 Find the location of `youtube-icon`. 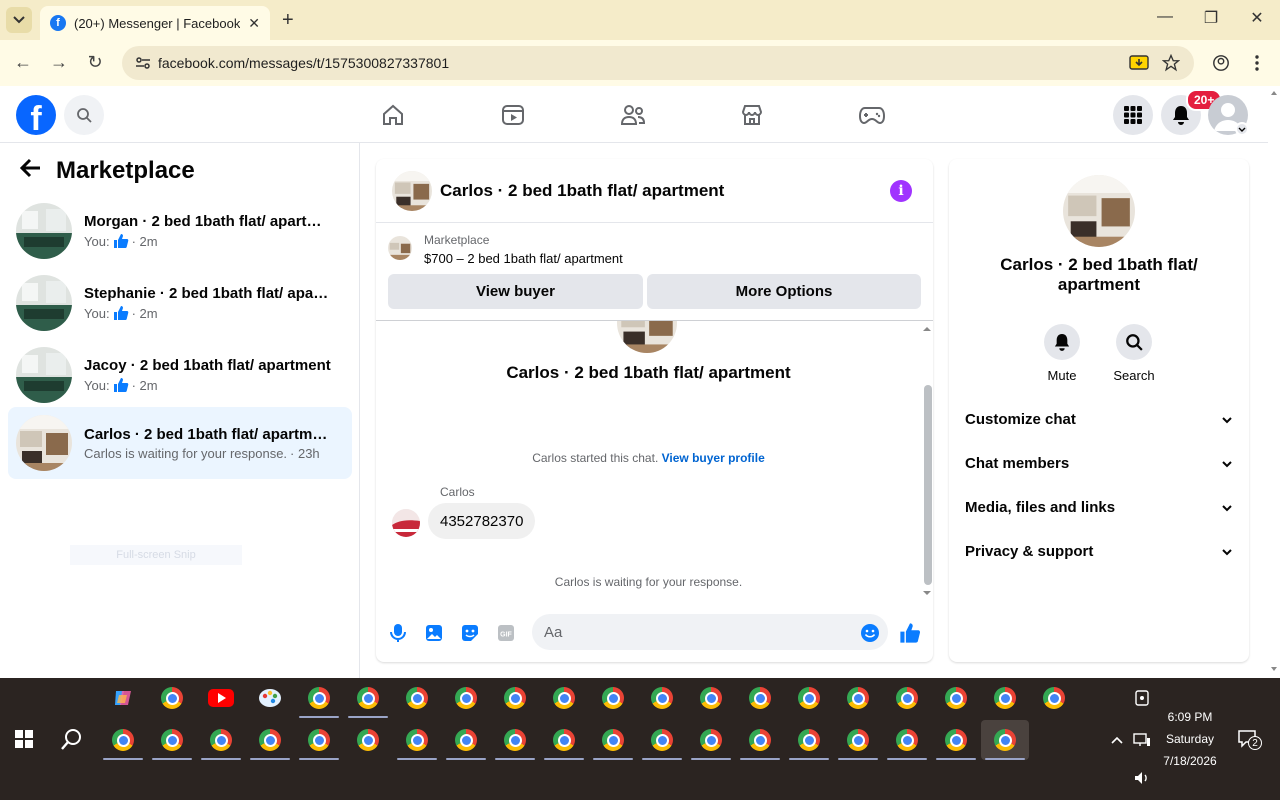

youtube-icon is located at coordinates (221, 698).